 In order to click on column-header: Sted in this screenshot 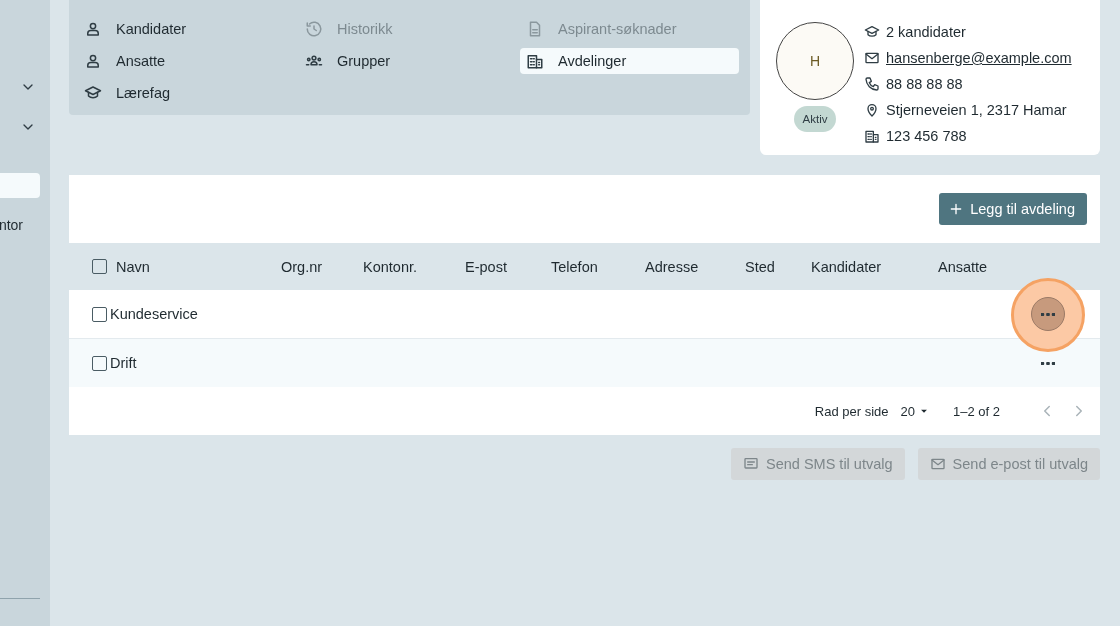, I will do `click(760, 266)`.